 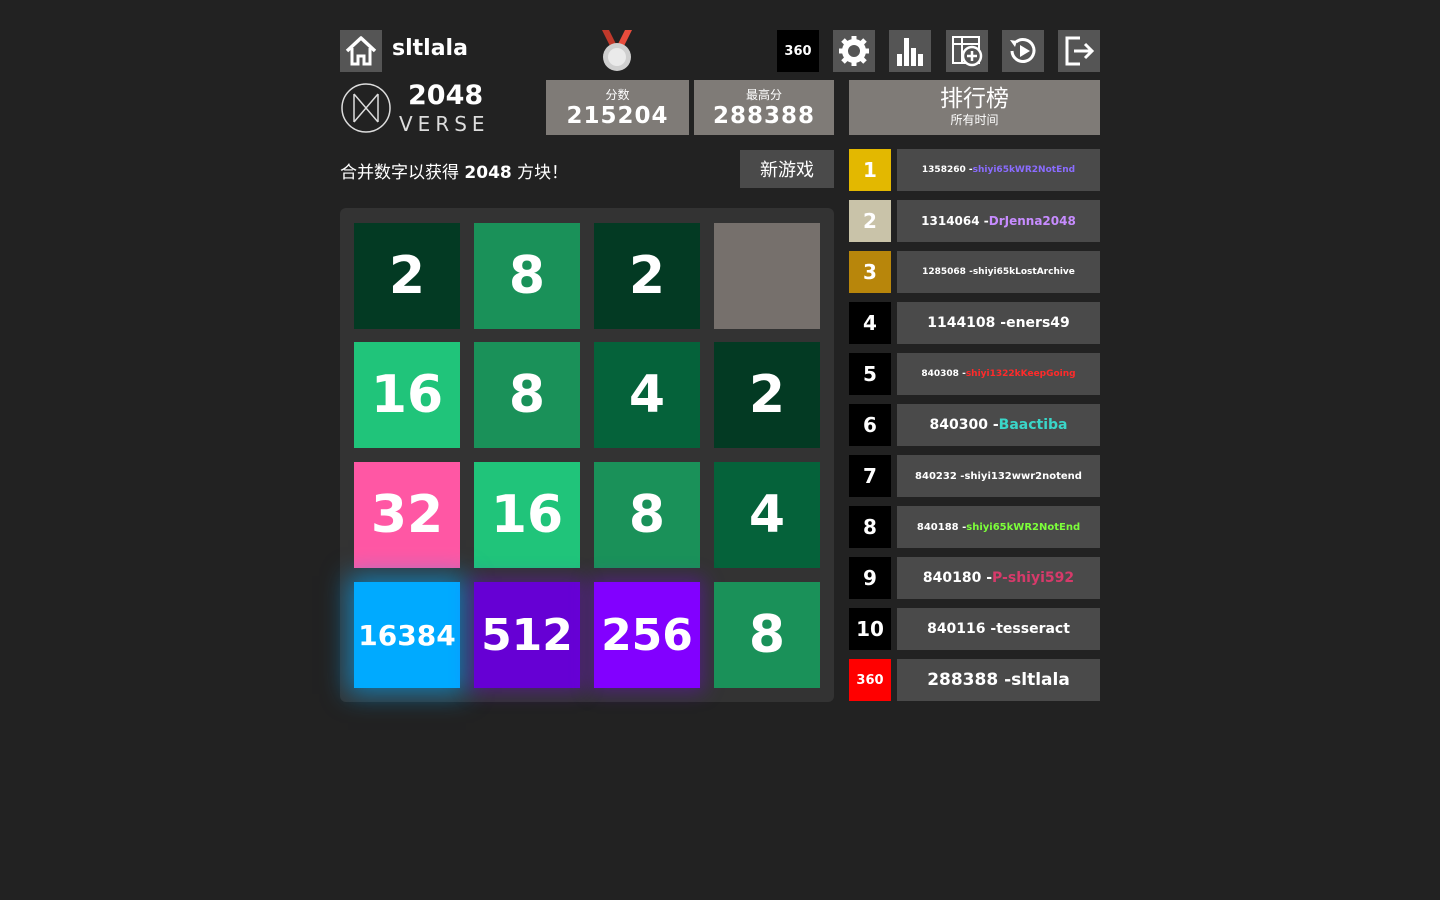 I want to click on logout-button, so click(x=1079, y=51).